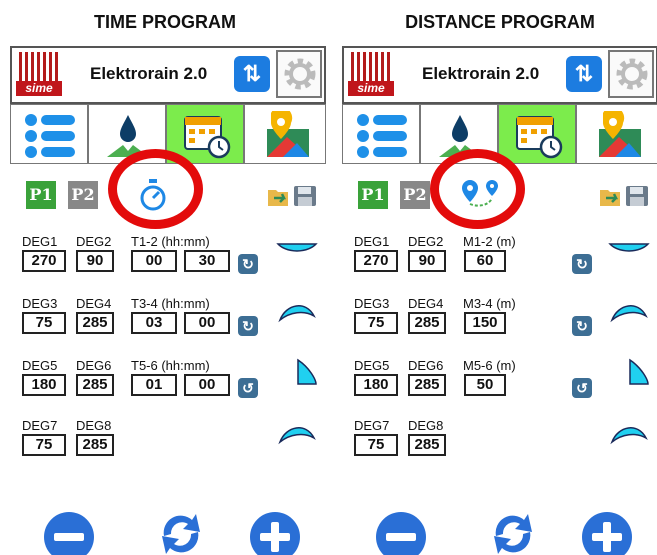 The width and height of the screenshot is (657, 555). I want to click on gear-icon, so click(300, 74).